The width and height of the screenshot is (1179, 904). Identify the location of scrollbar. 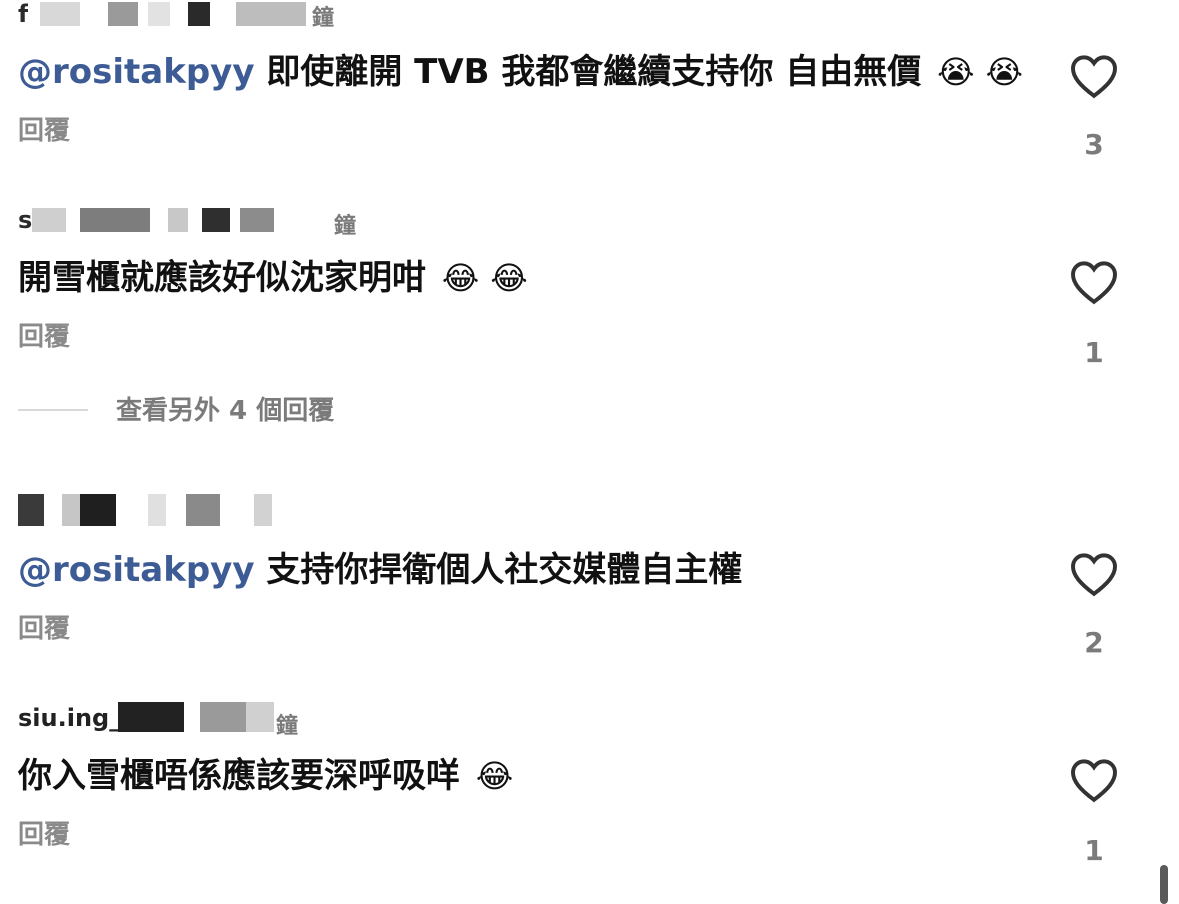
(1164, 884).